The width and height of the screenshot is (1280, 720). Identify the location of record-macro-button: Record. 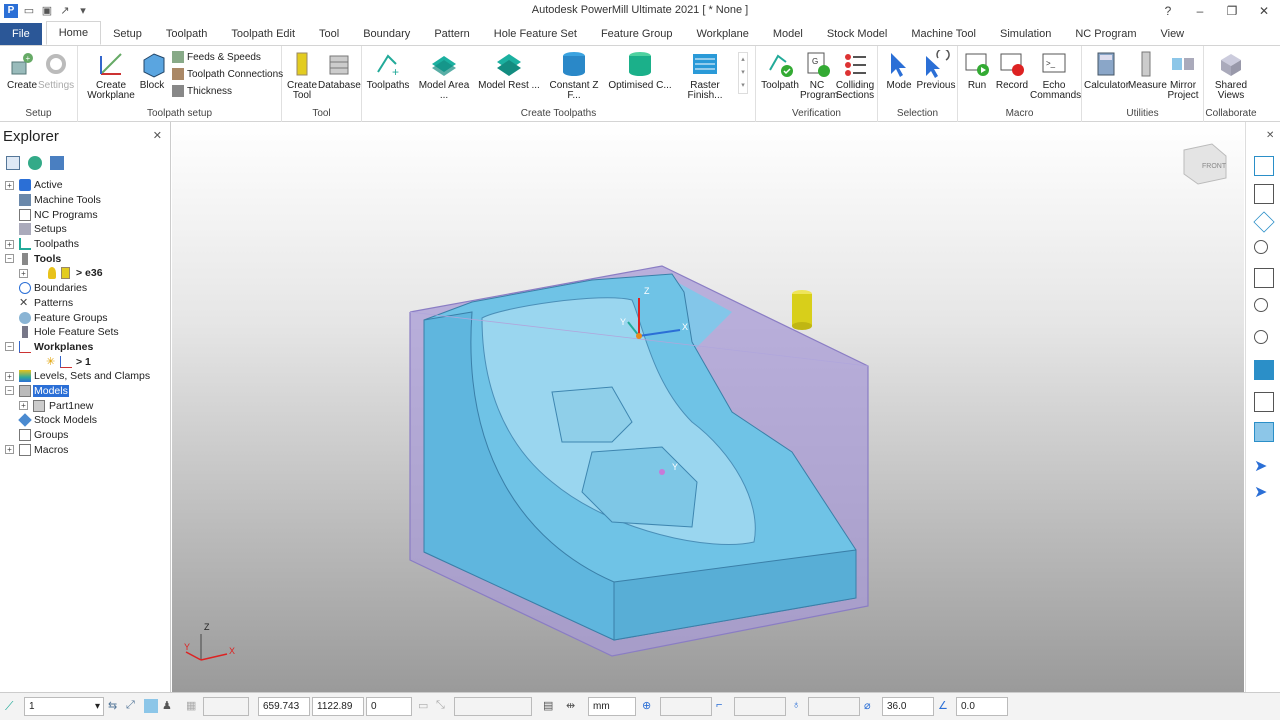
(1012, 70).